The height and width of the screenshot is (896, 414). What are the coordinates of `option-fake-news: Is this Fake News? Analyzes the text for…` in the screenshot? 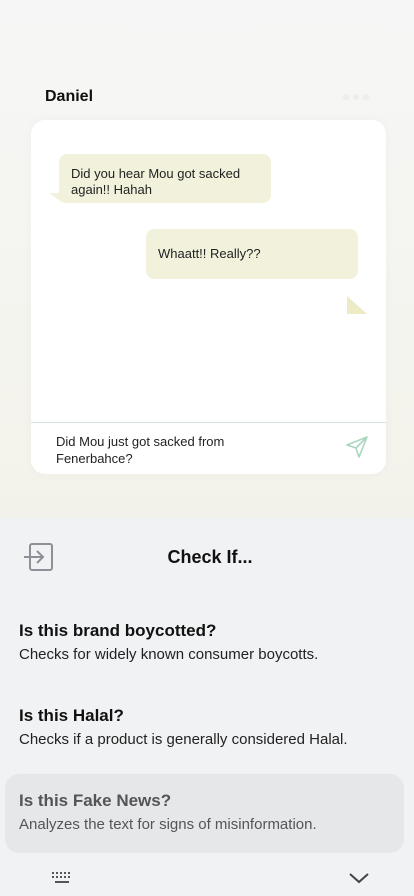 It's located at (207, 812).